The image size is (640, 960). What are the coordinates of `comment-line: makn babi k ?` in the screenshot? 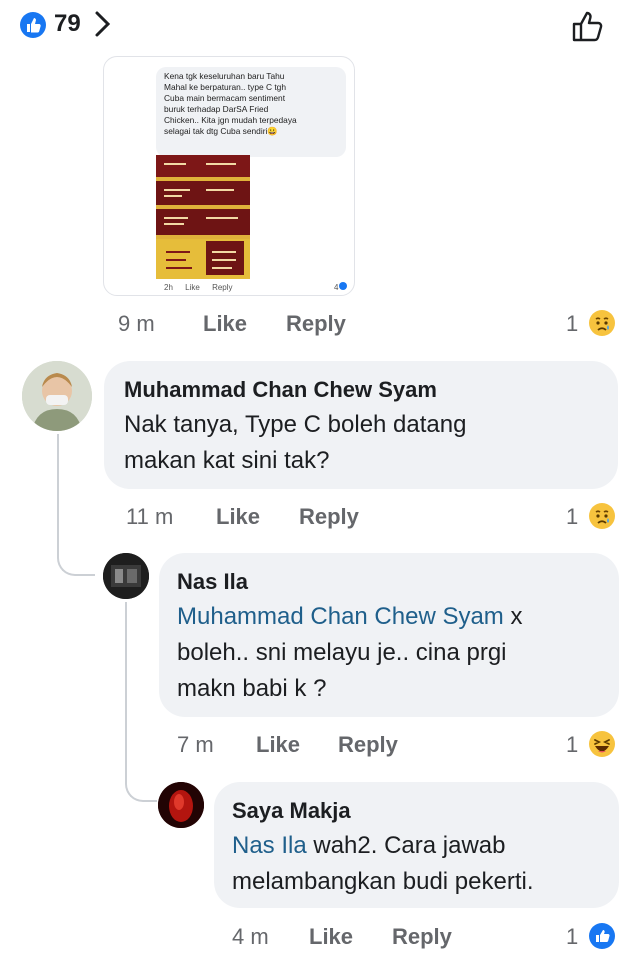 It's located at (252, 688).